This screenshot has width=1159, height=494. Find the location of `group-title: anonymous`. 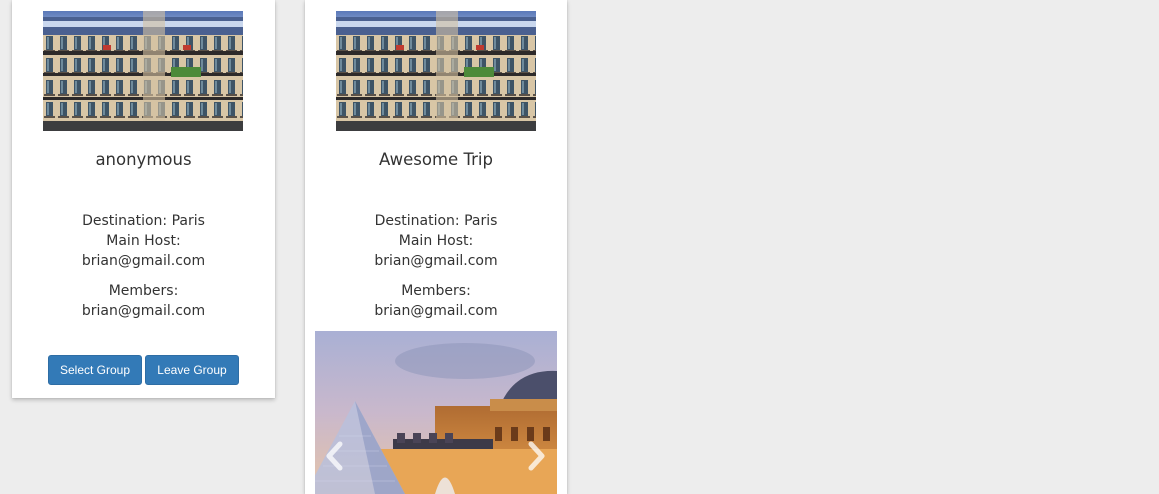

group-title: anonymous is located at coordinates (143, 159).